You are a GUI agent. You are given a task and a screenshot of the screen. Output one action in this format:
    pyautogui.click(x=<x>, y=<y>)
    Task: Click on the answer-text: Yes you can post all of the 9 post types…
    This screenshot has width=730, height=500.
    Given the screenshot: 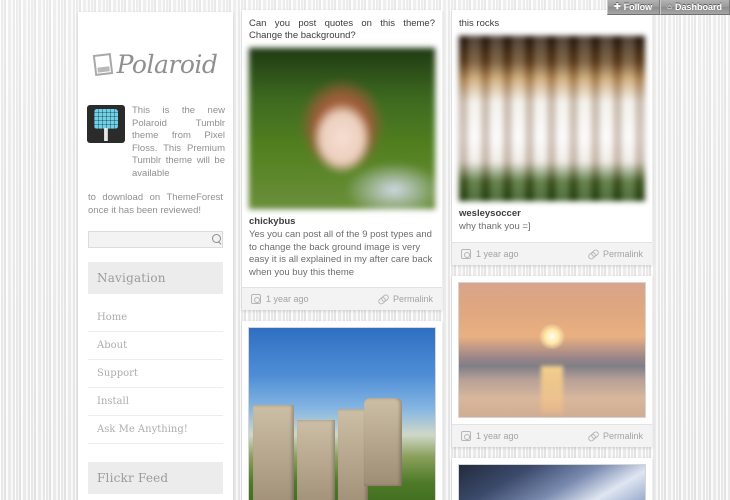 What is the action you would take?
    pyautogui.click(x=341, y=253)
    